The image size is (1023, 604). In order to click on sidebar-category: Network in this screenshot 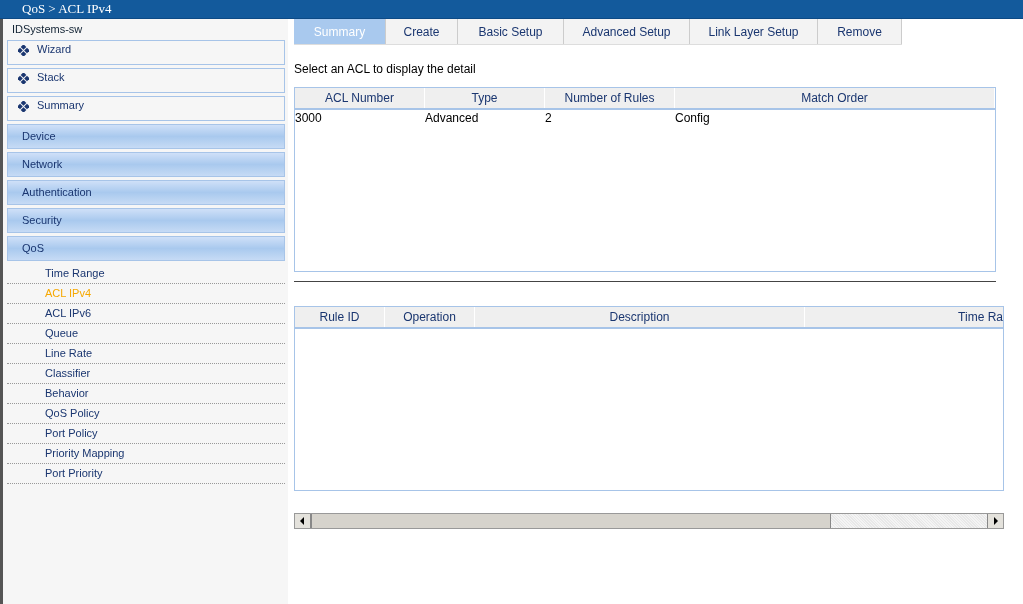, I will do `click(146, 164)`.